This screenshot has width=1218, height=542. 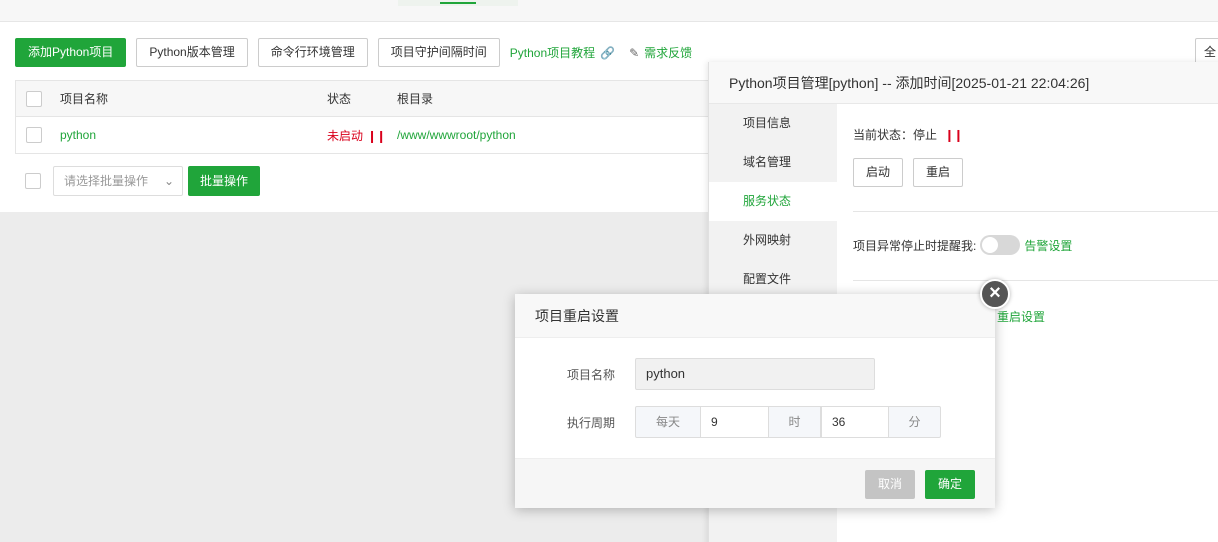 What do you see at coordinates (608, 52) in the screenshot?
I see `link-icon: 🔗` at bounding box center [608, 52].